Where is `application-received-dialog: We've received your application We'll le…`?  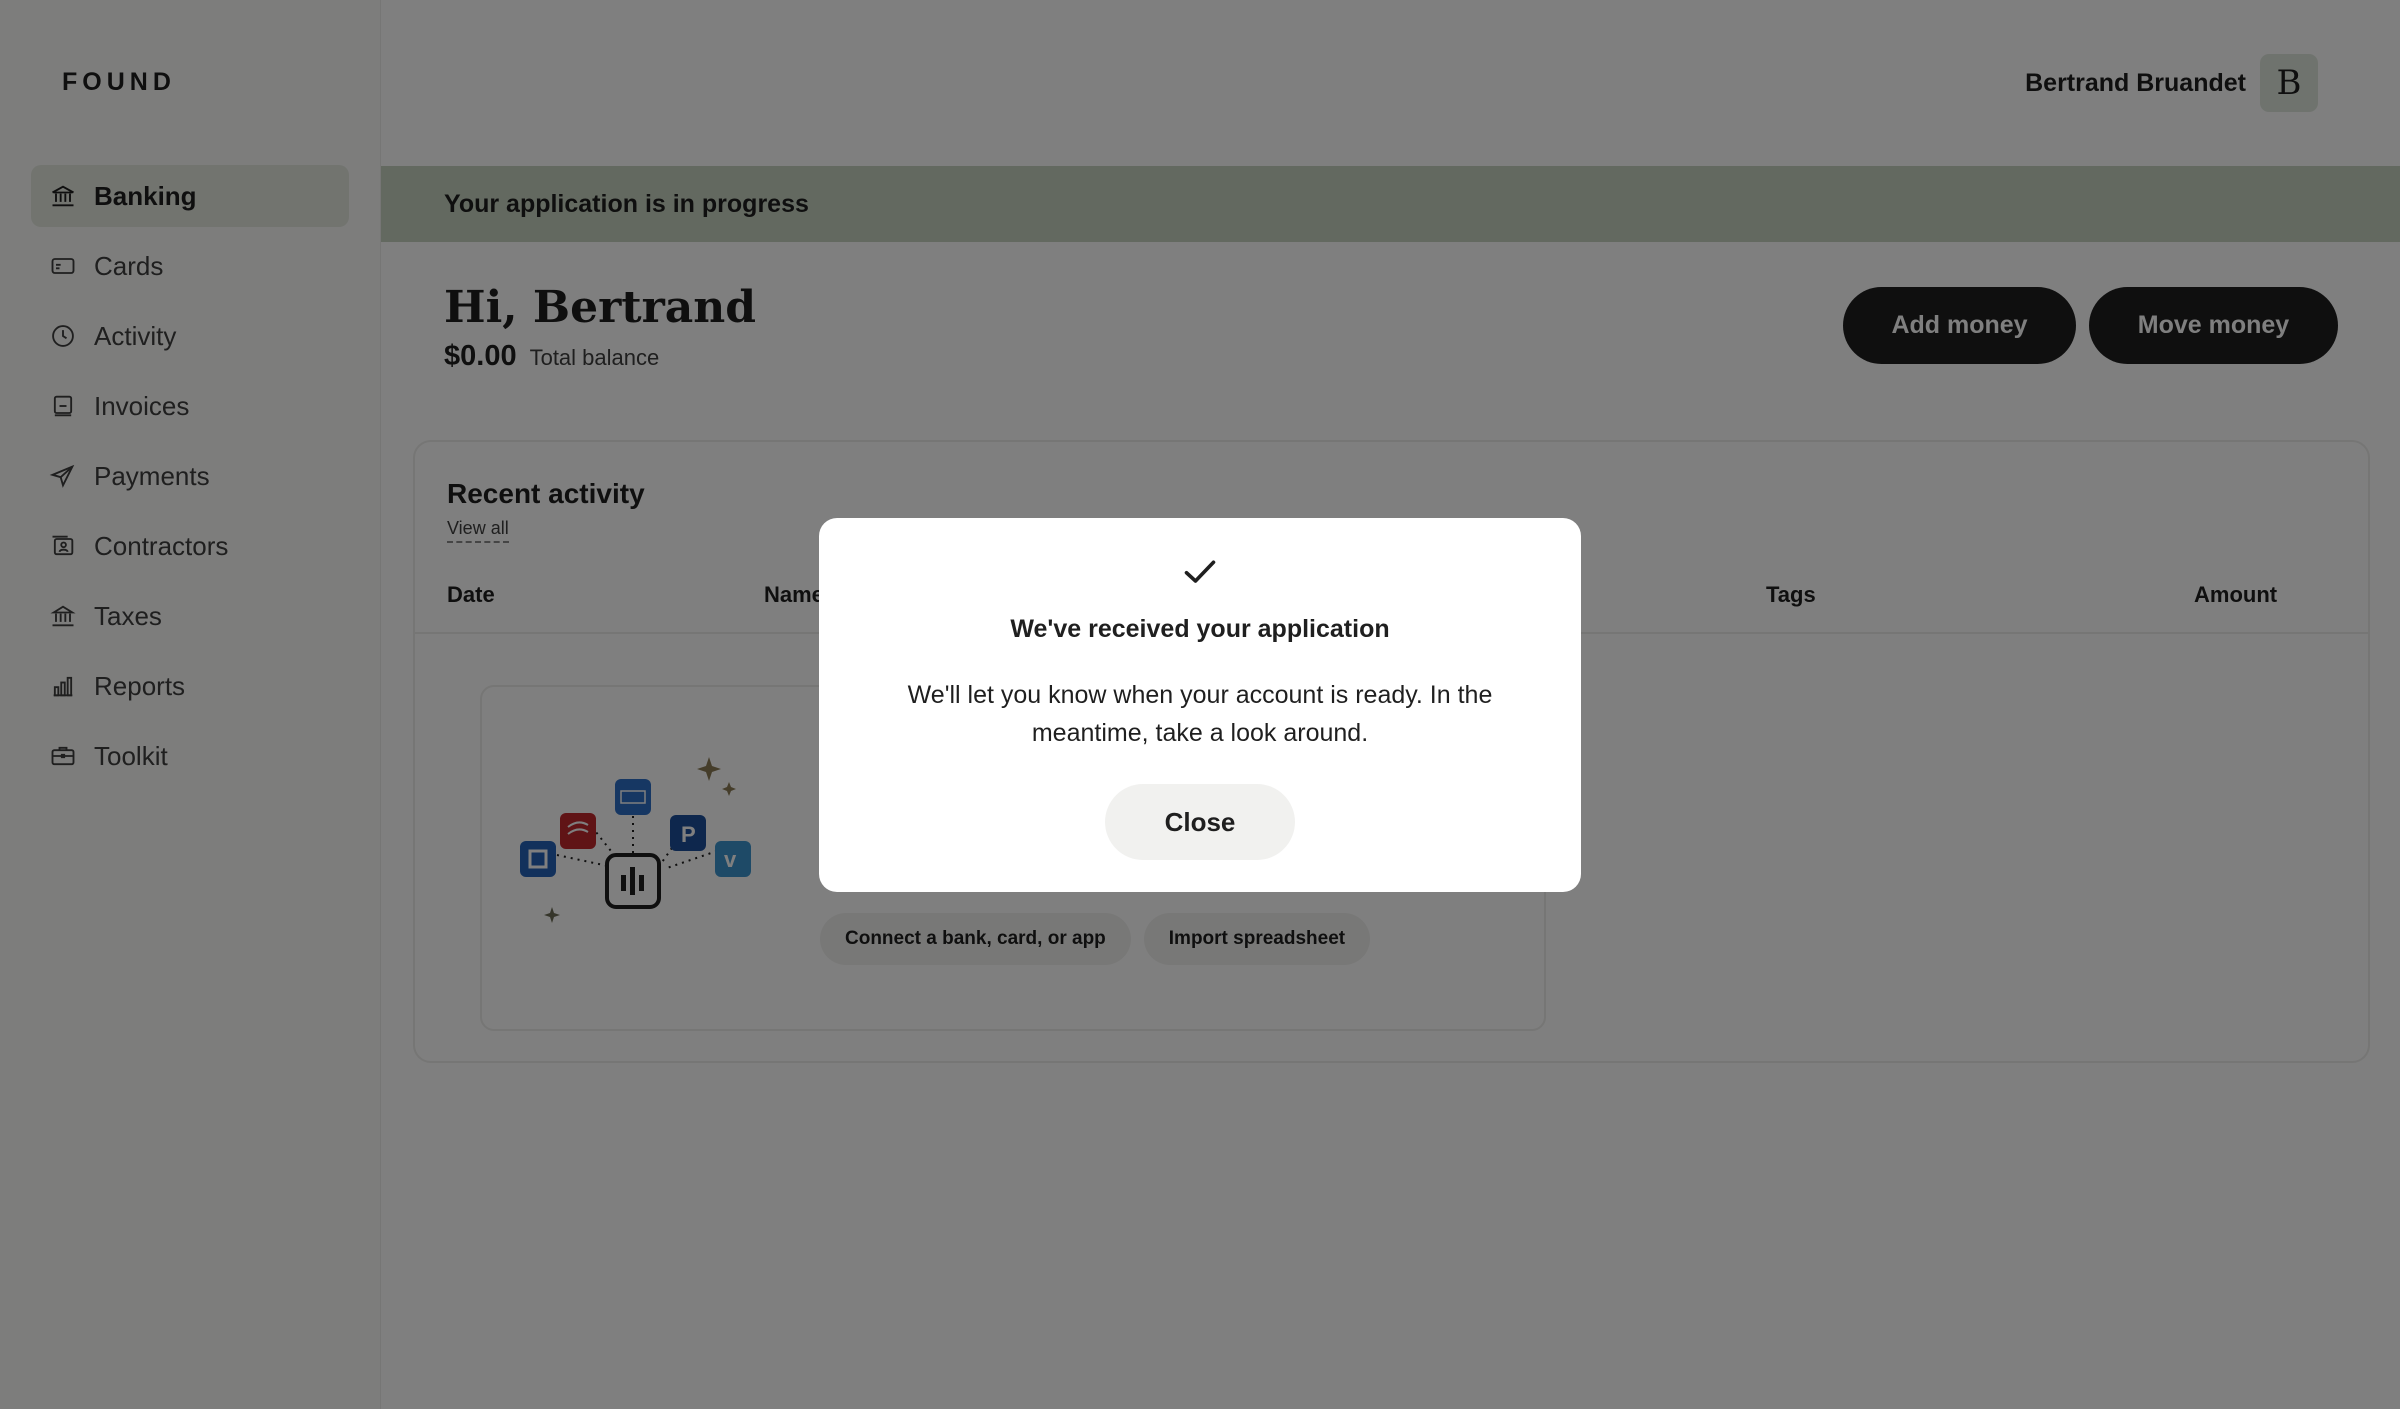
application-received-dialog: We've received your application We'll le… is located at coordinates (1200, 705).